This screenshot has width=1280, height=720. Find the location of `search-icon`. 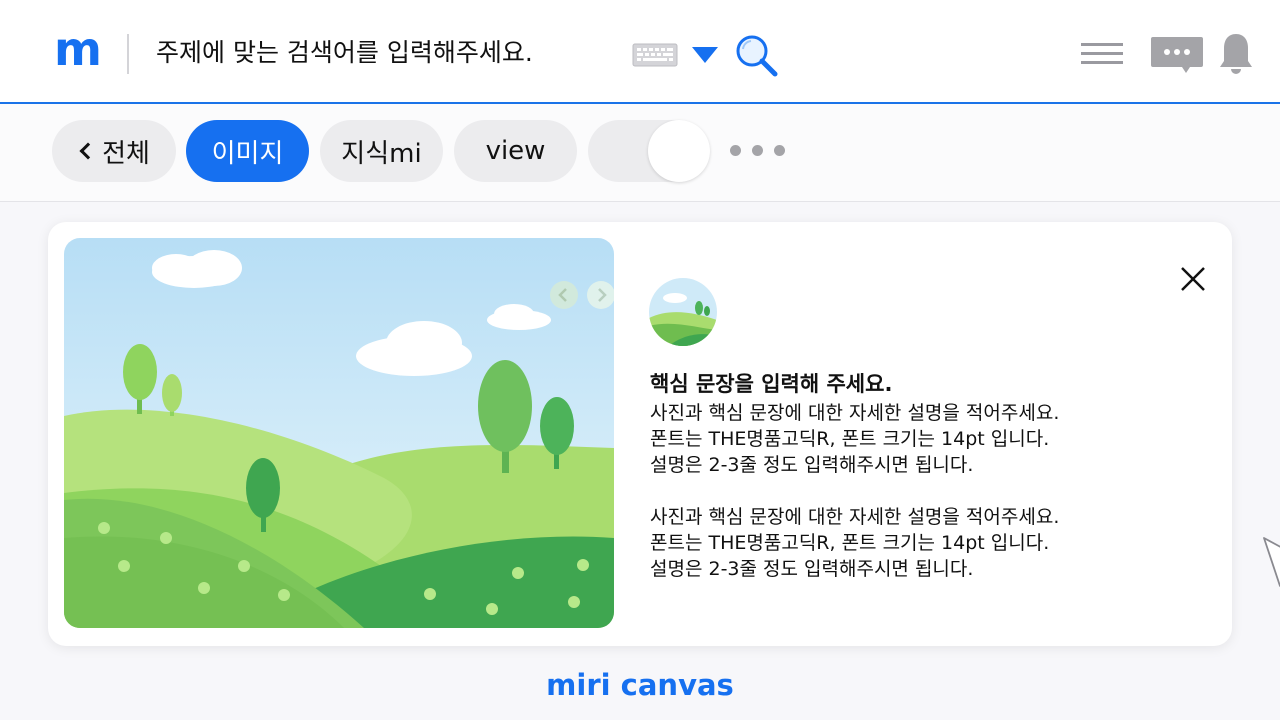

search-icon is located at coordinates (757, 58).